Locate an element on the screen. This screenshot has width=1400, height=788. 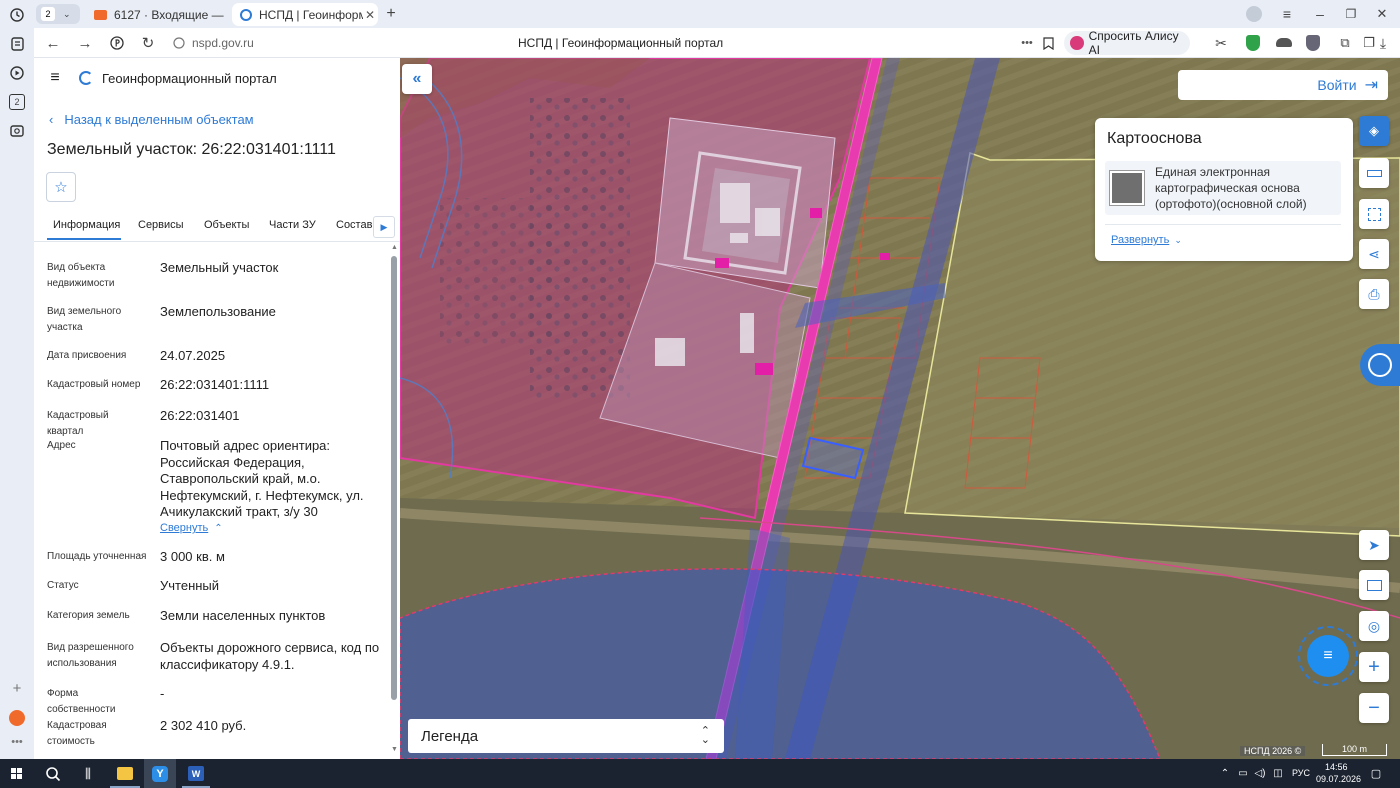
orthophoto-thumbnail is located at coordinates (1127, 188).